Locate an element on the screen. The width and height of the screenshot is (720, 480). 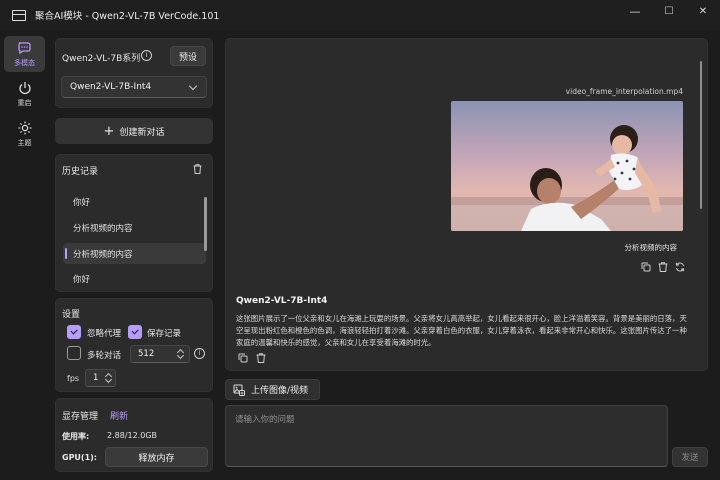
rail-item-multimodal: 多模态 is located at coordinates (24, 54).